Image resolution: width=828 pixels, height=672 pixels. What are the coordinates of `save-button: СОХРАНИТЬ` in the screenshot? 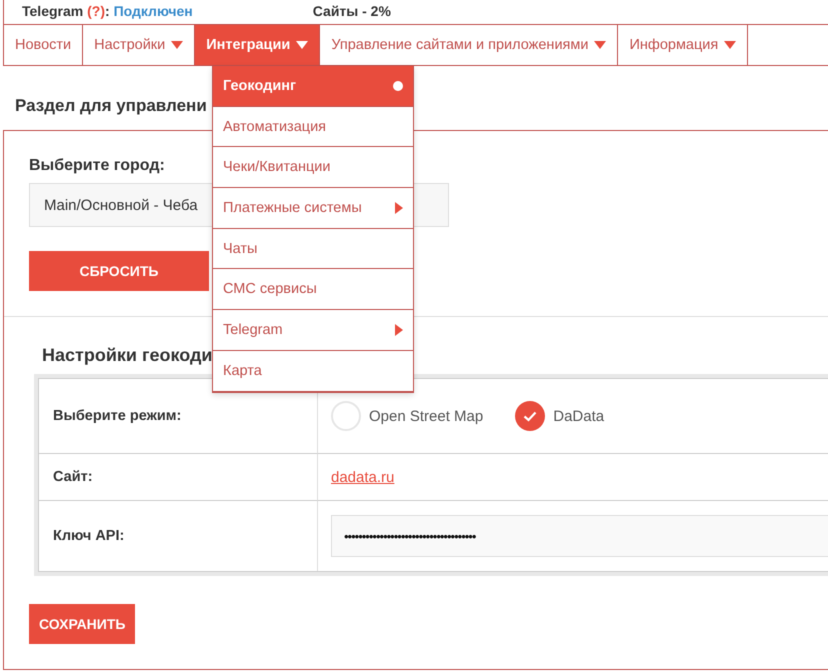 It's located at (82, 624).